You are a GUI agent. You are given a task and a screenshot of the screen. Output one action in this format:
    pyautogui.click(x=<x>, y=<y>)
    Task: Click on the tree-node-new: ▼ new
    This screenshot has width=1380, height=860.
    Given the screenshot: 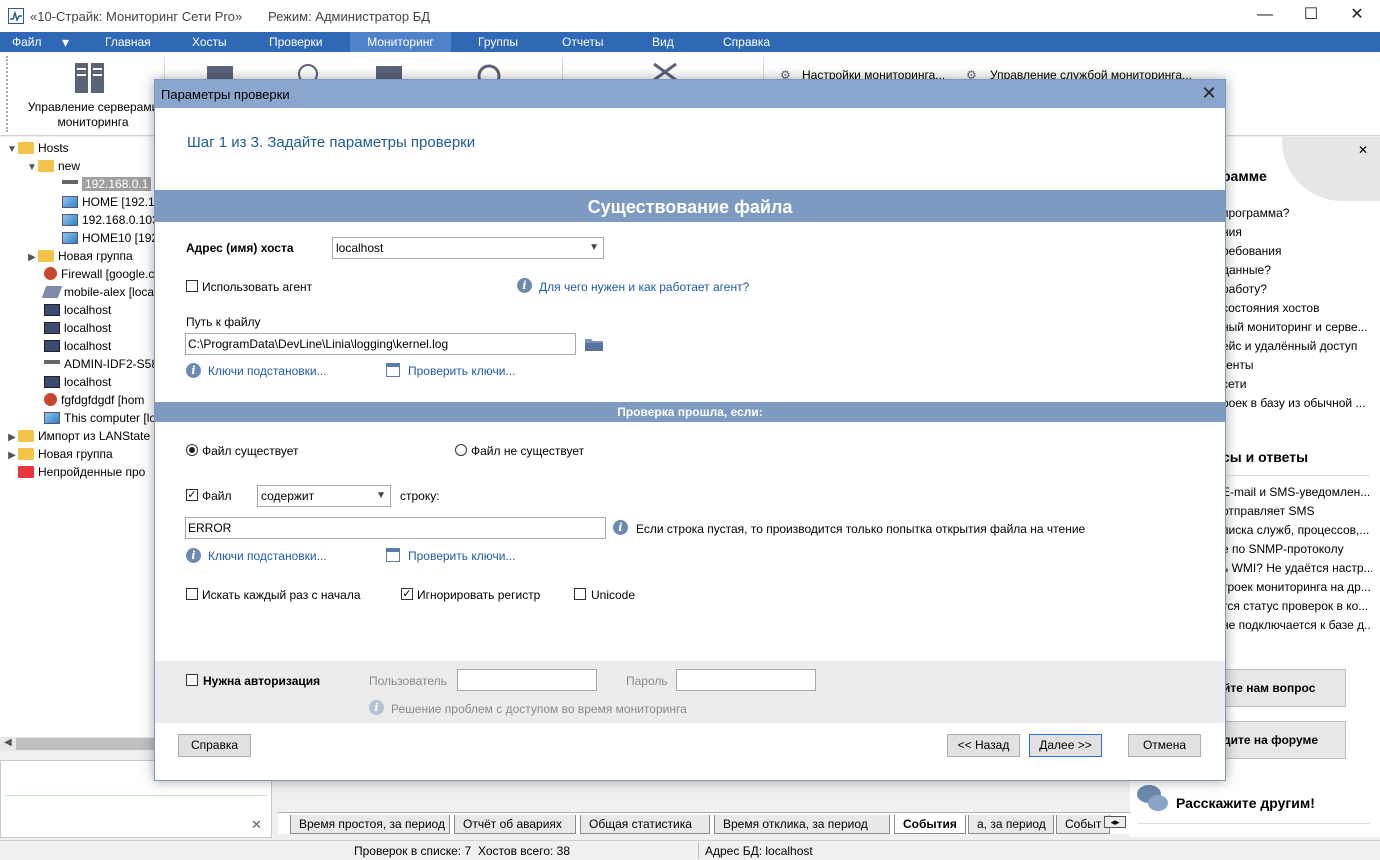 What is the action you would take?
    pyautogui.click(x=53, y=166)
    